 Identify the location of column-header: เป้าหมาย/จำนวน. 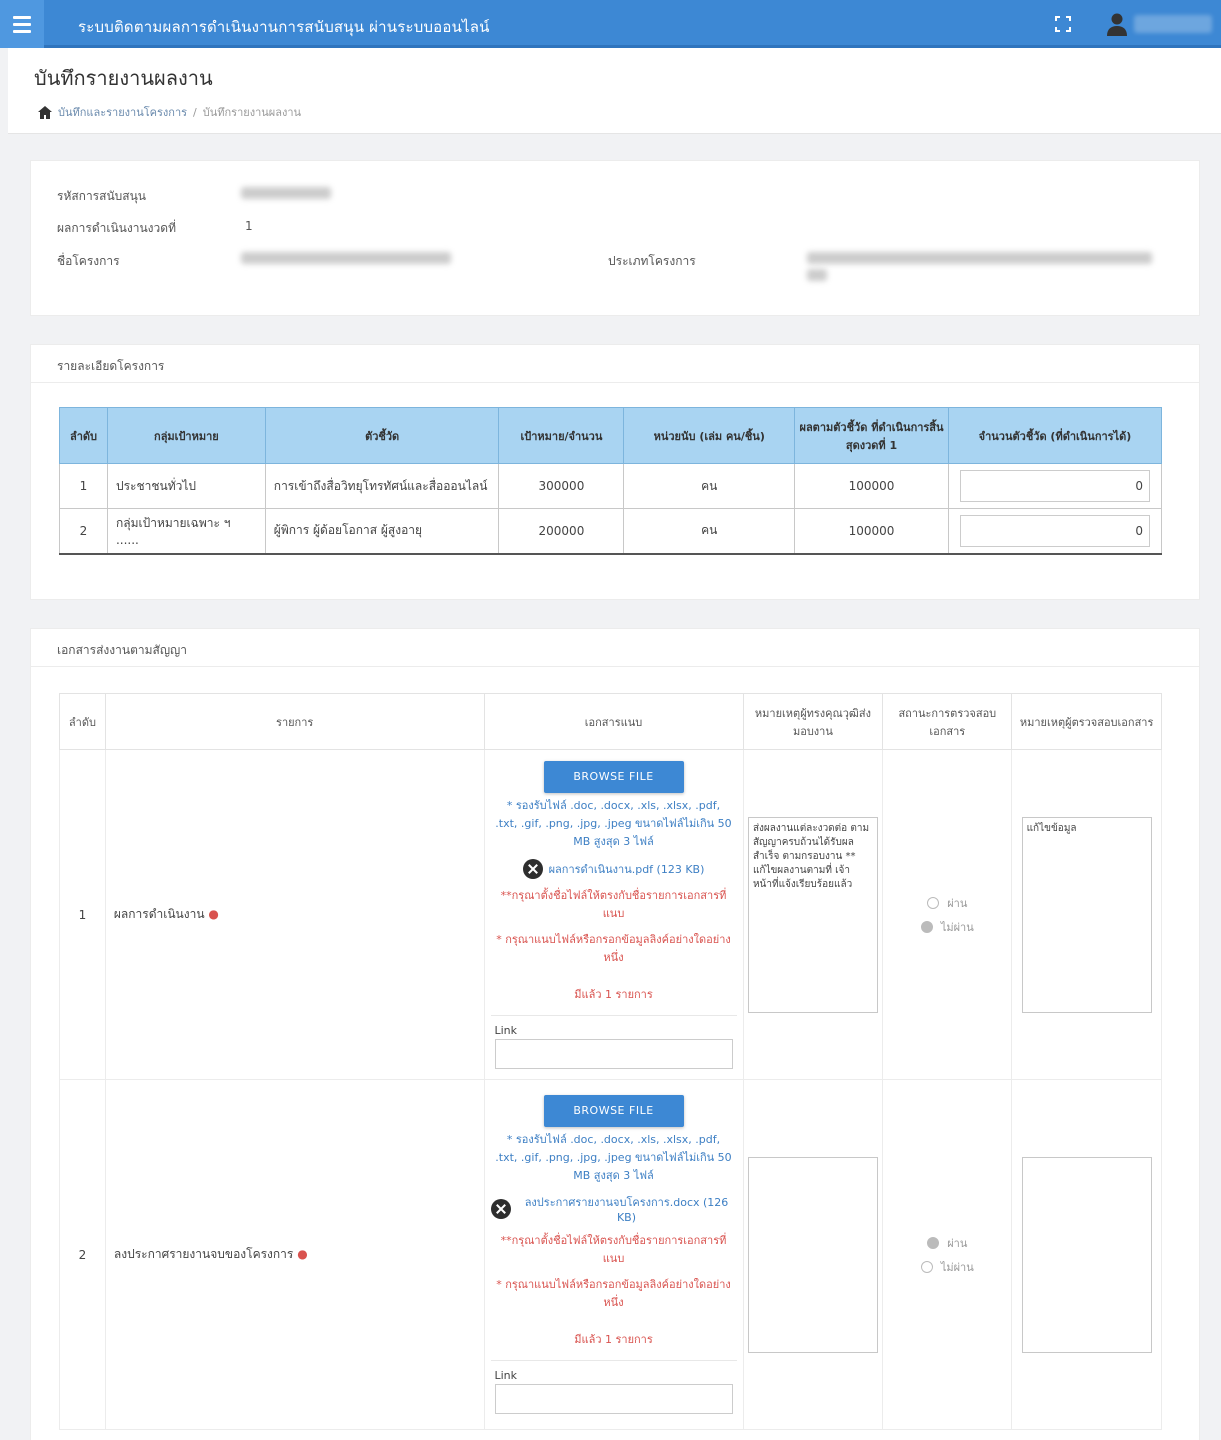
(561, 435).